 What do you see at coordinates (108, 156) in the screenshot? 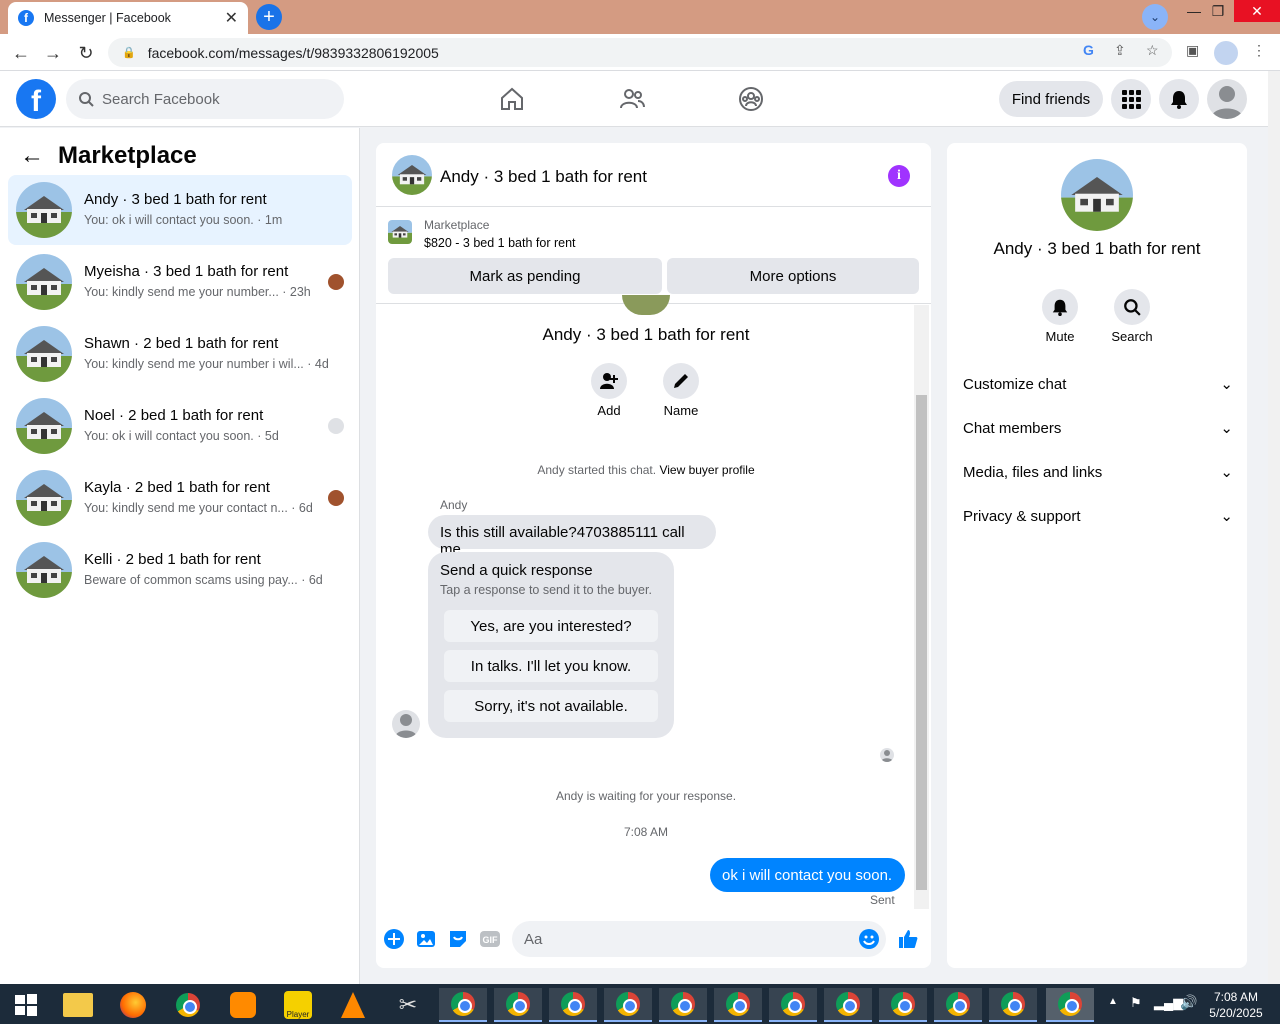
I see `marketplace-header: ← Marketplace` at bounding box center [108, 156].